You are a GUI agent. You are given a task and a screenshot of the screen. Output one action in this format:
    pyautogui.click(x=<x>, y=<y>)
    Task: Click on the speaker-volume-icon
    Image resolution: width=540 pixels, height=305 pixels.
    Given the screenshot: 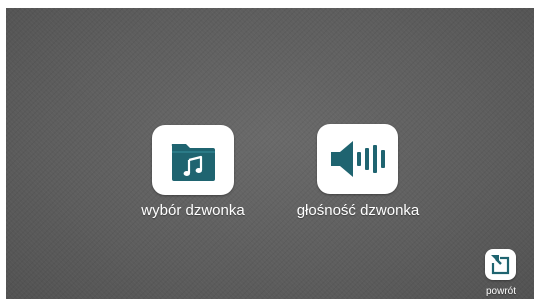 What is the action you would take?
    pyautogui.click(x=358, y=159)
    